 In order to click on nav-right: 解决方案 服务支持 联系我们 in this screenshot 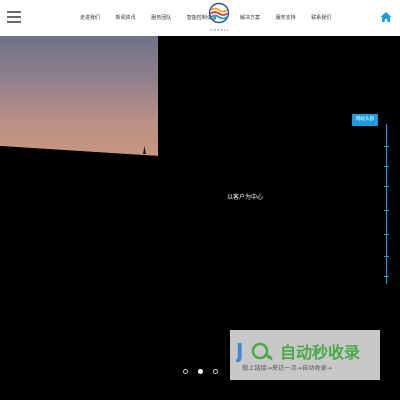, I will do `click(292, 17)`.